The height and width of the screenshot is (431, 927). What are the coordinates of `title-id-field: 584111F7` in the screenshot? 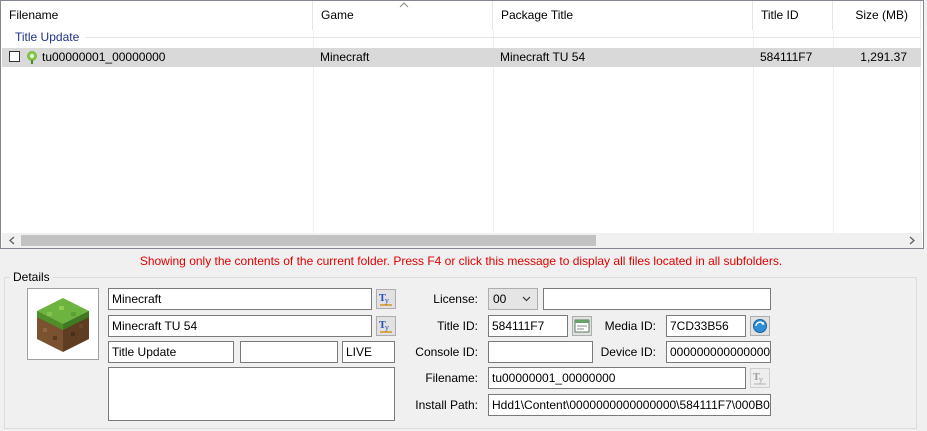 It's located at (528, 326).